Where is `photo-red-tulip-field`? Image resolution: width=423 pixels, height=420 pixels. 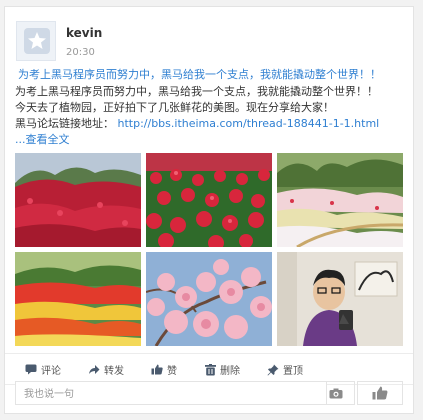 photo-red-tulip-field is located at coordinates (209, 200).